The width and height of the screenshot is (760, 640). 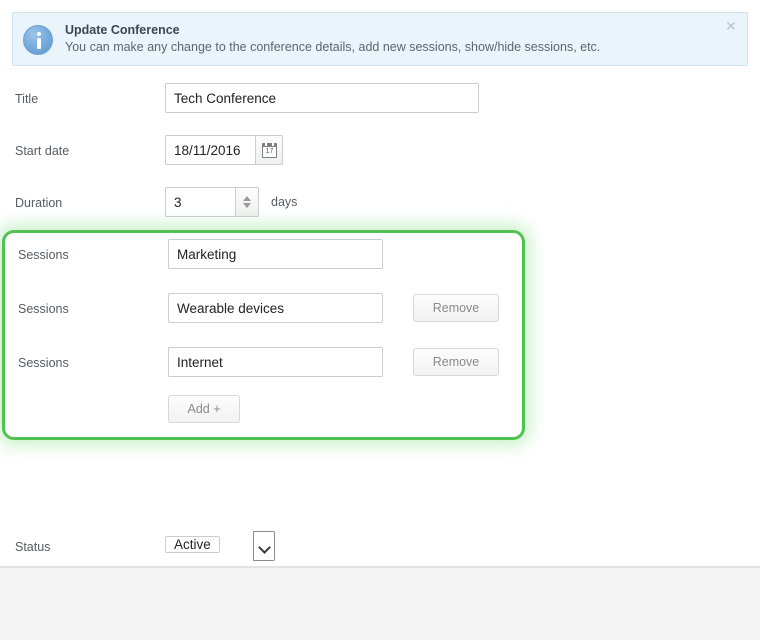 I want to click on start-date-row: Start date 17, so click(x=380, y=156).